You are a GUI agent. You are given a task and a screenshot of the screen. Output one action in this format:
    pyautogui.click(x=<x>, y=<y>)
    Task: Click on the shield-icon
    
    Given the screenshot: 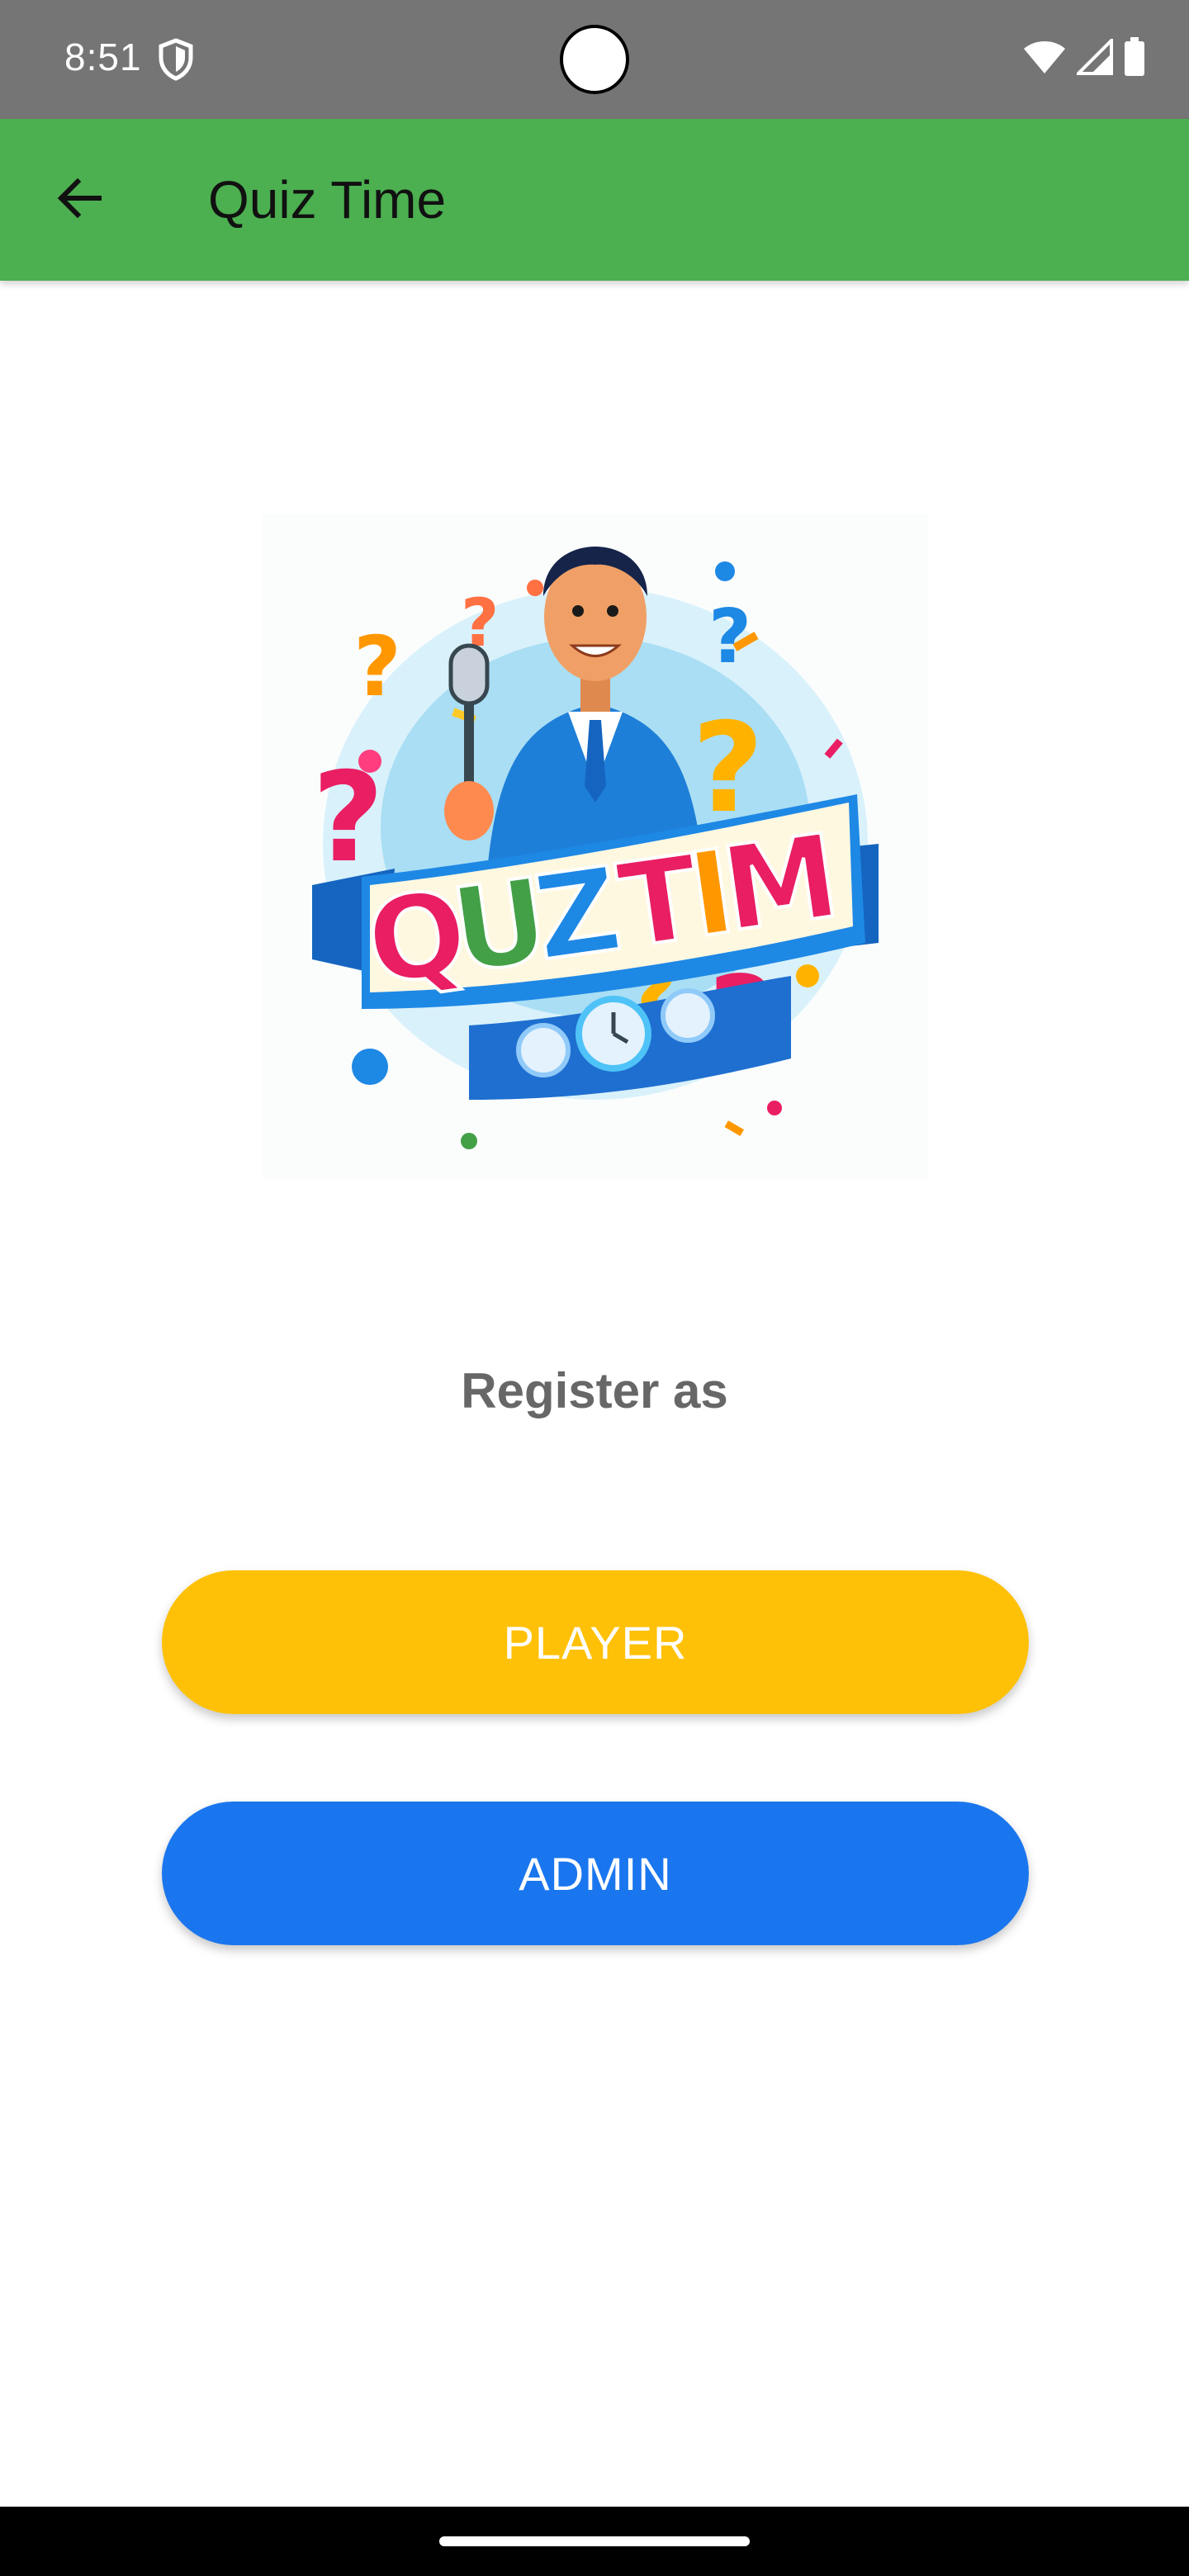 What is the action you would take?
    pyautogui.click(x=176, y=59)
    